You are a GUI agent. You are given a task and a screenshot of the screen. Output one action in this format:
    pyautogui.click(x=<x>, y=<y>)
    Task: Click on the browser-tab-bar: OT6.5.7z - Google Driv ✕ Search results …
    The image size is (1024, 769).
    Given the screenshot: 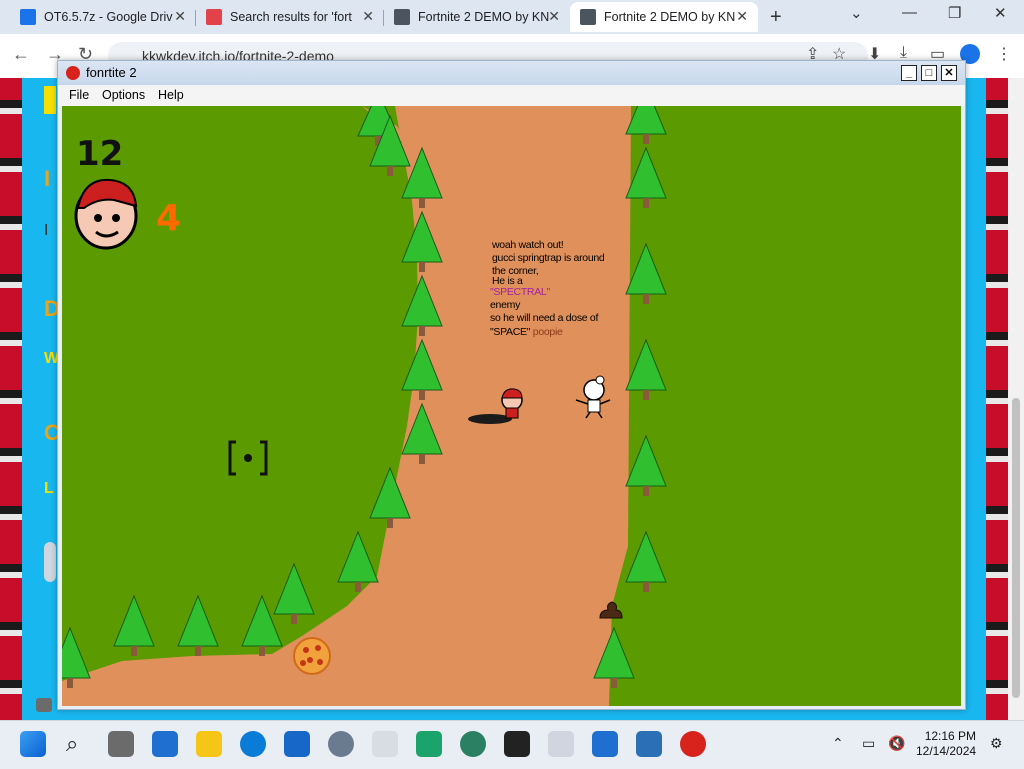 What is the action you would take?
    pyautogui.click(x=512, y=17)
    